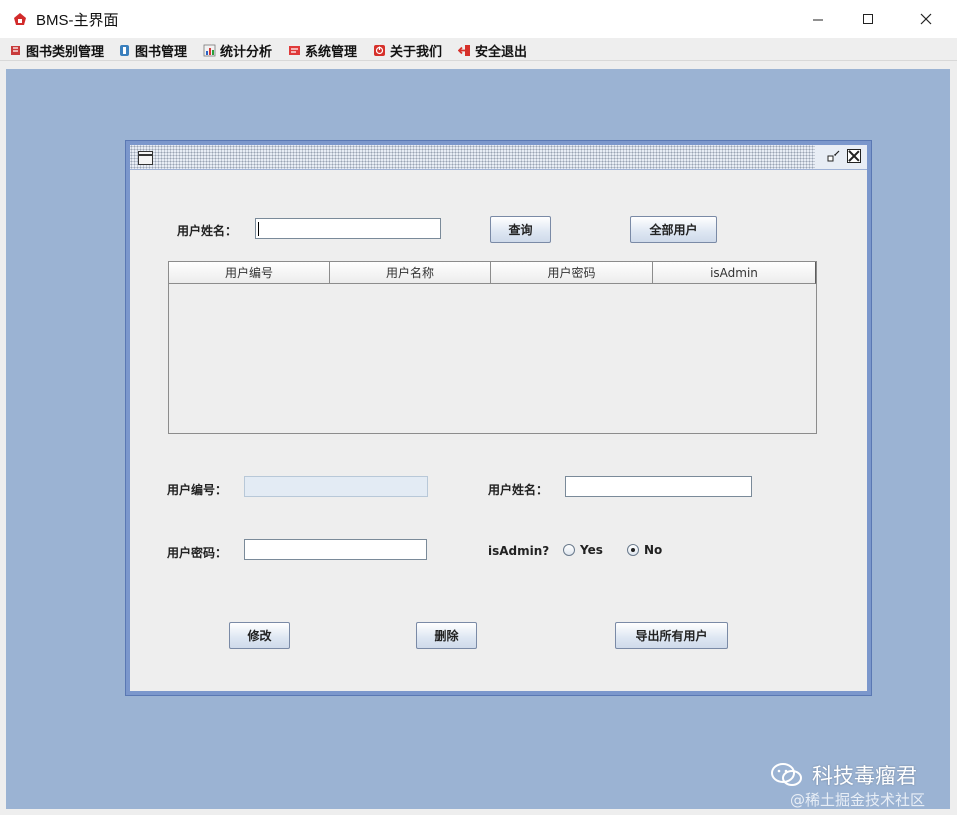  I want to click on frame-controls, so click(841, 157).